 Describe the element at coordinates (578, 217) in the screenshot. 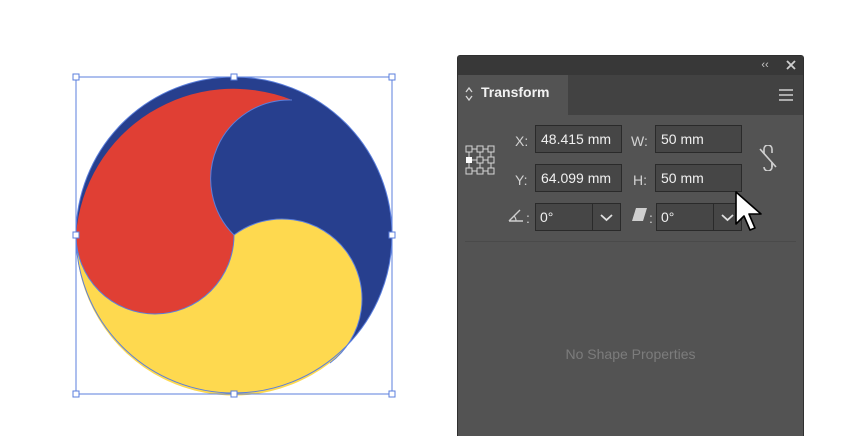

I see `rotate-angle-dropdown: 0°` at that location.